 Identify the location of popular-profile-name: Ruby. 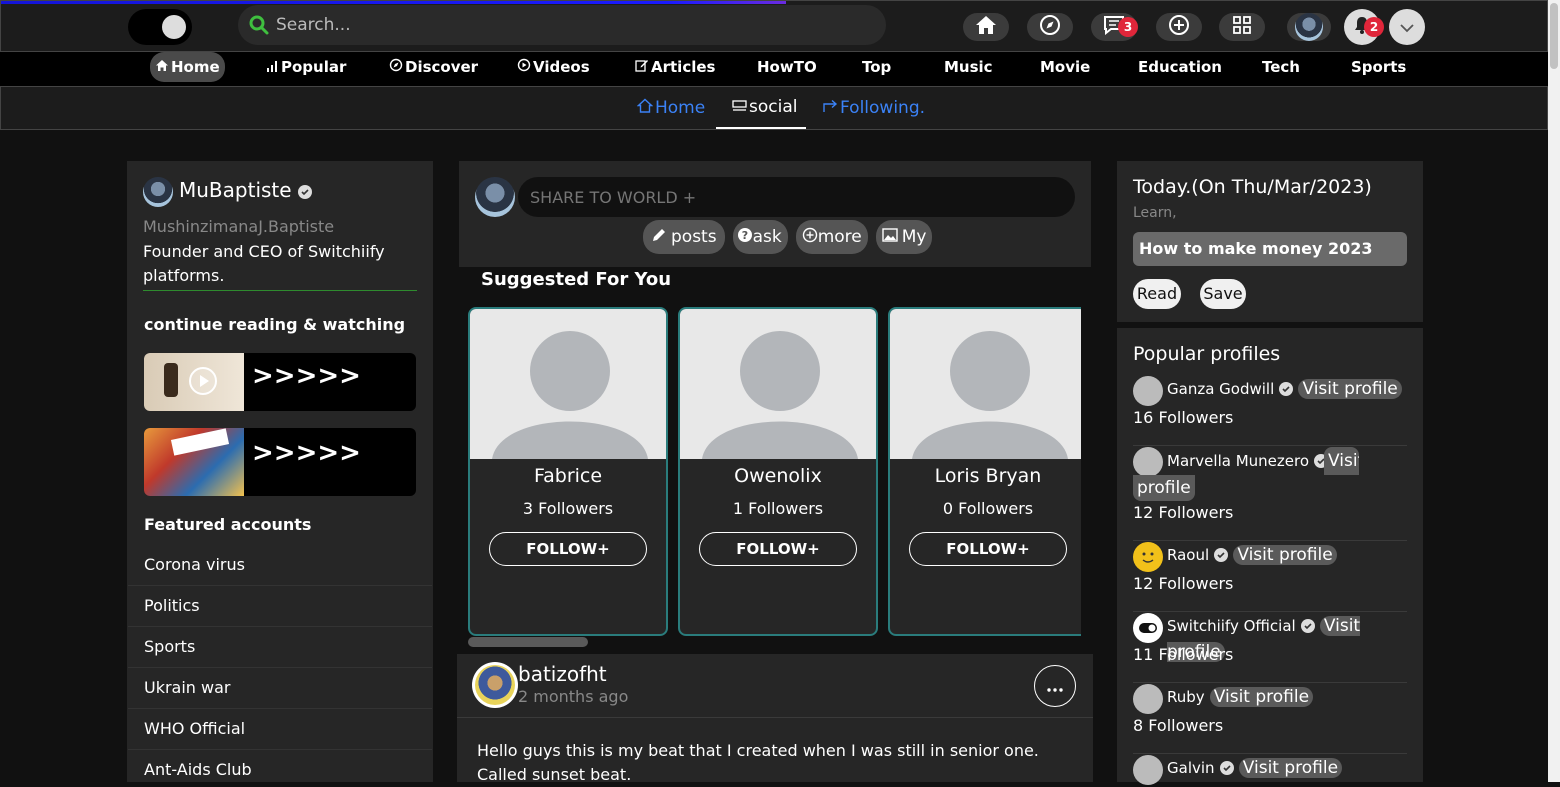
(1186, 697).